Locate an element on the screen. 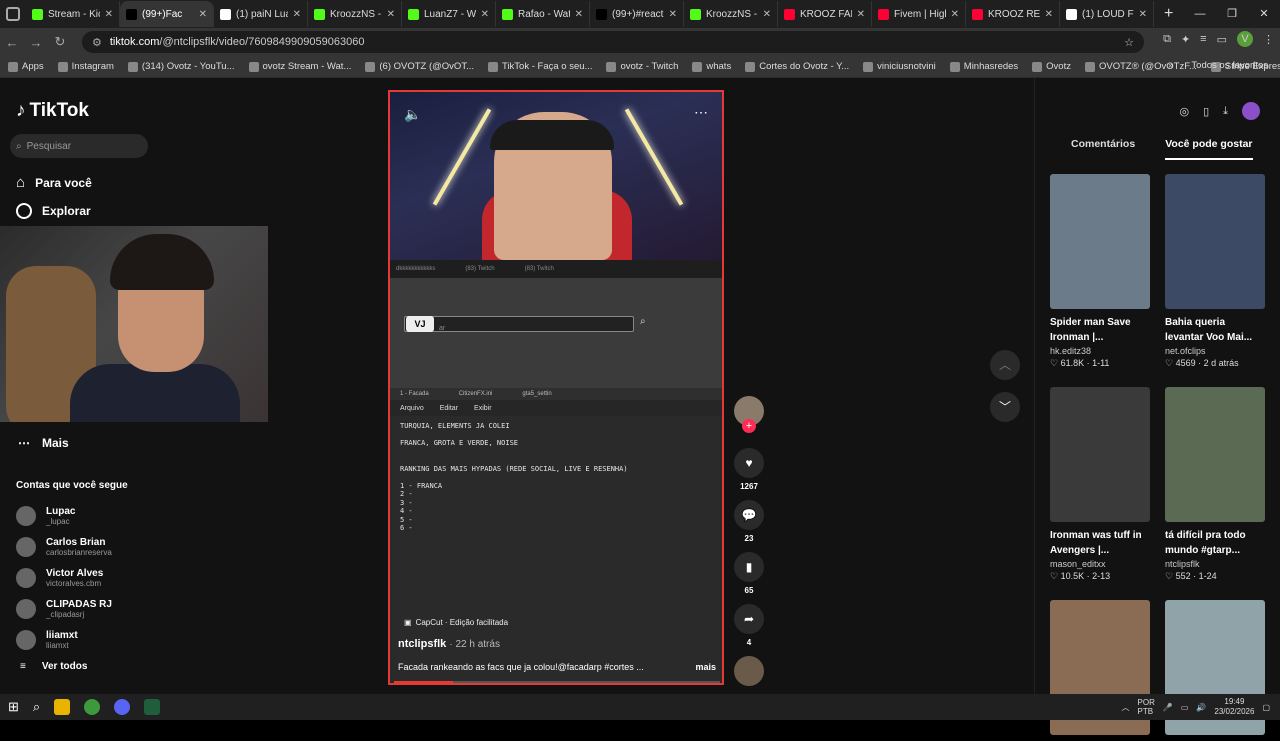 The width and height of the screenshot is (1280, 741). browser-tab: (99+)Fac ✕ is located at coordinates (167, 14).